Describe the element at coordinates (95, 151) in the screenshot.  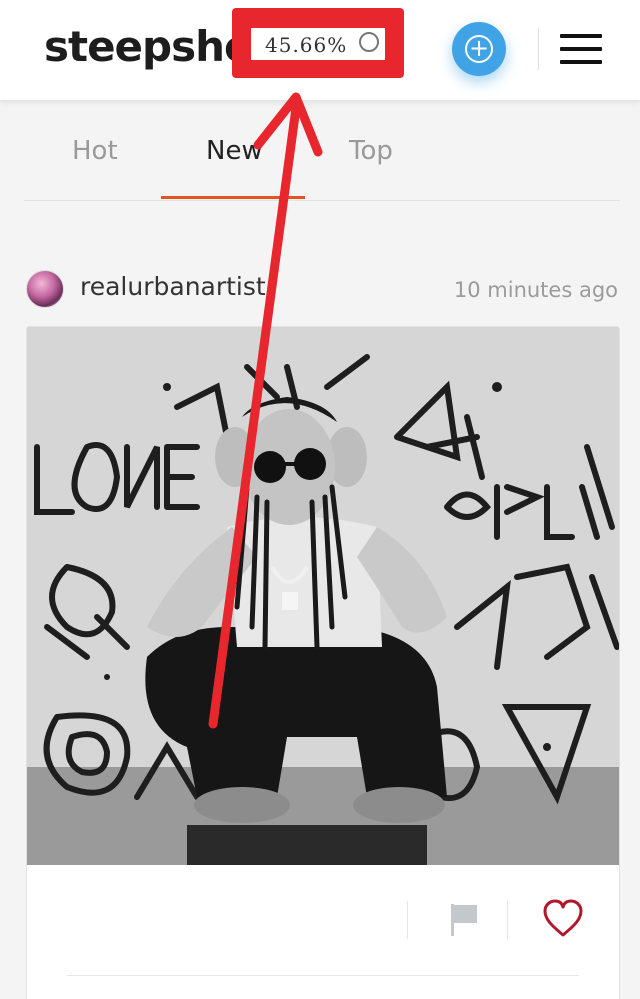
I see `tab-hot: Hot` at that location.